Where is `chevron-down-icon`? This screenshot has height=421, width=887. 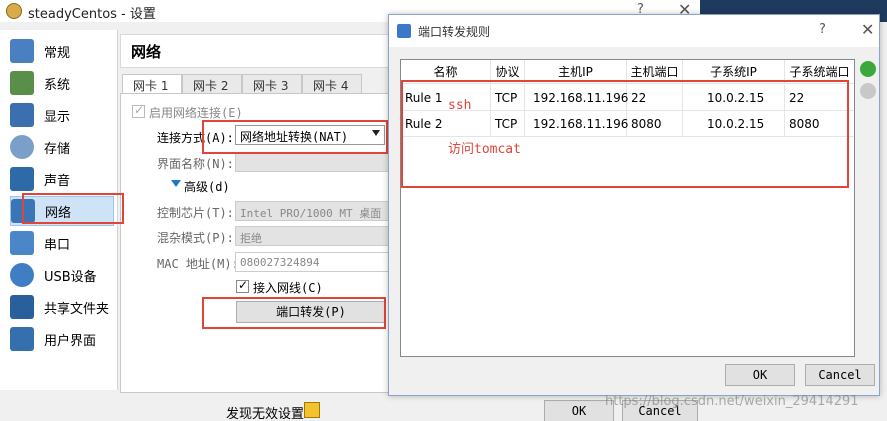 chevron-down-icon is located at coordinates (376, 133).